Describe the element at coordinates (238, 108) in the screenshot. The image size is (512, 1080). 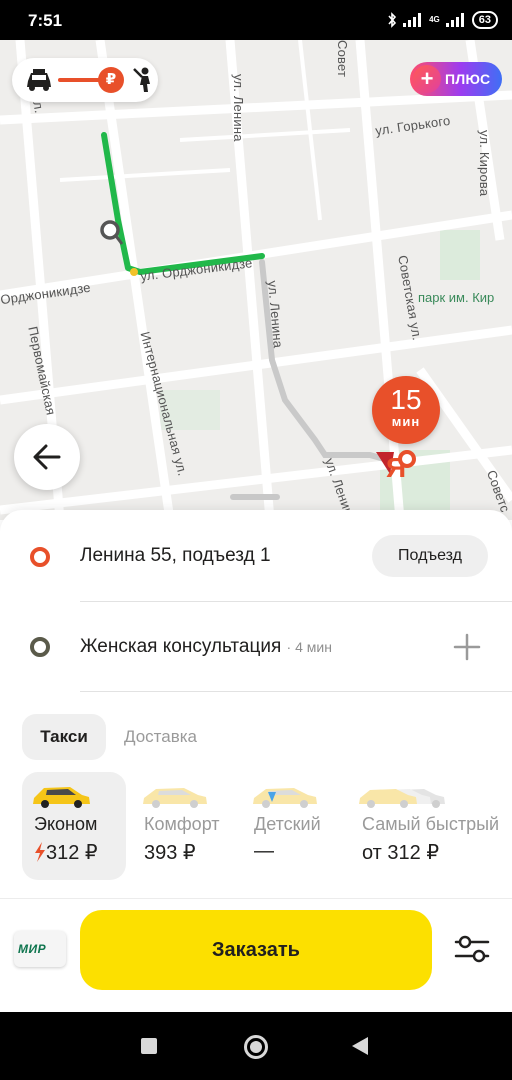
I see `street-label-lenina: ул. Ленина` at that location.